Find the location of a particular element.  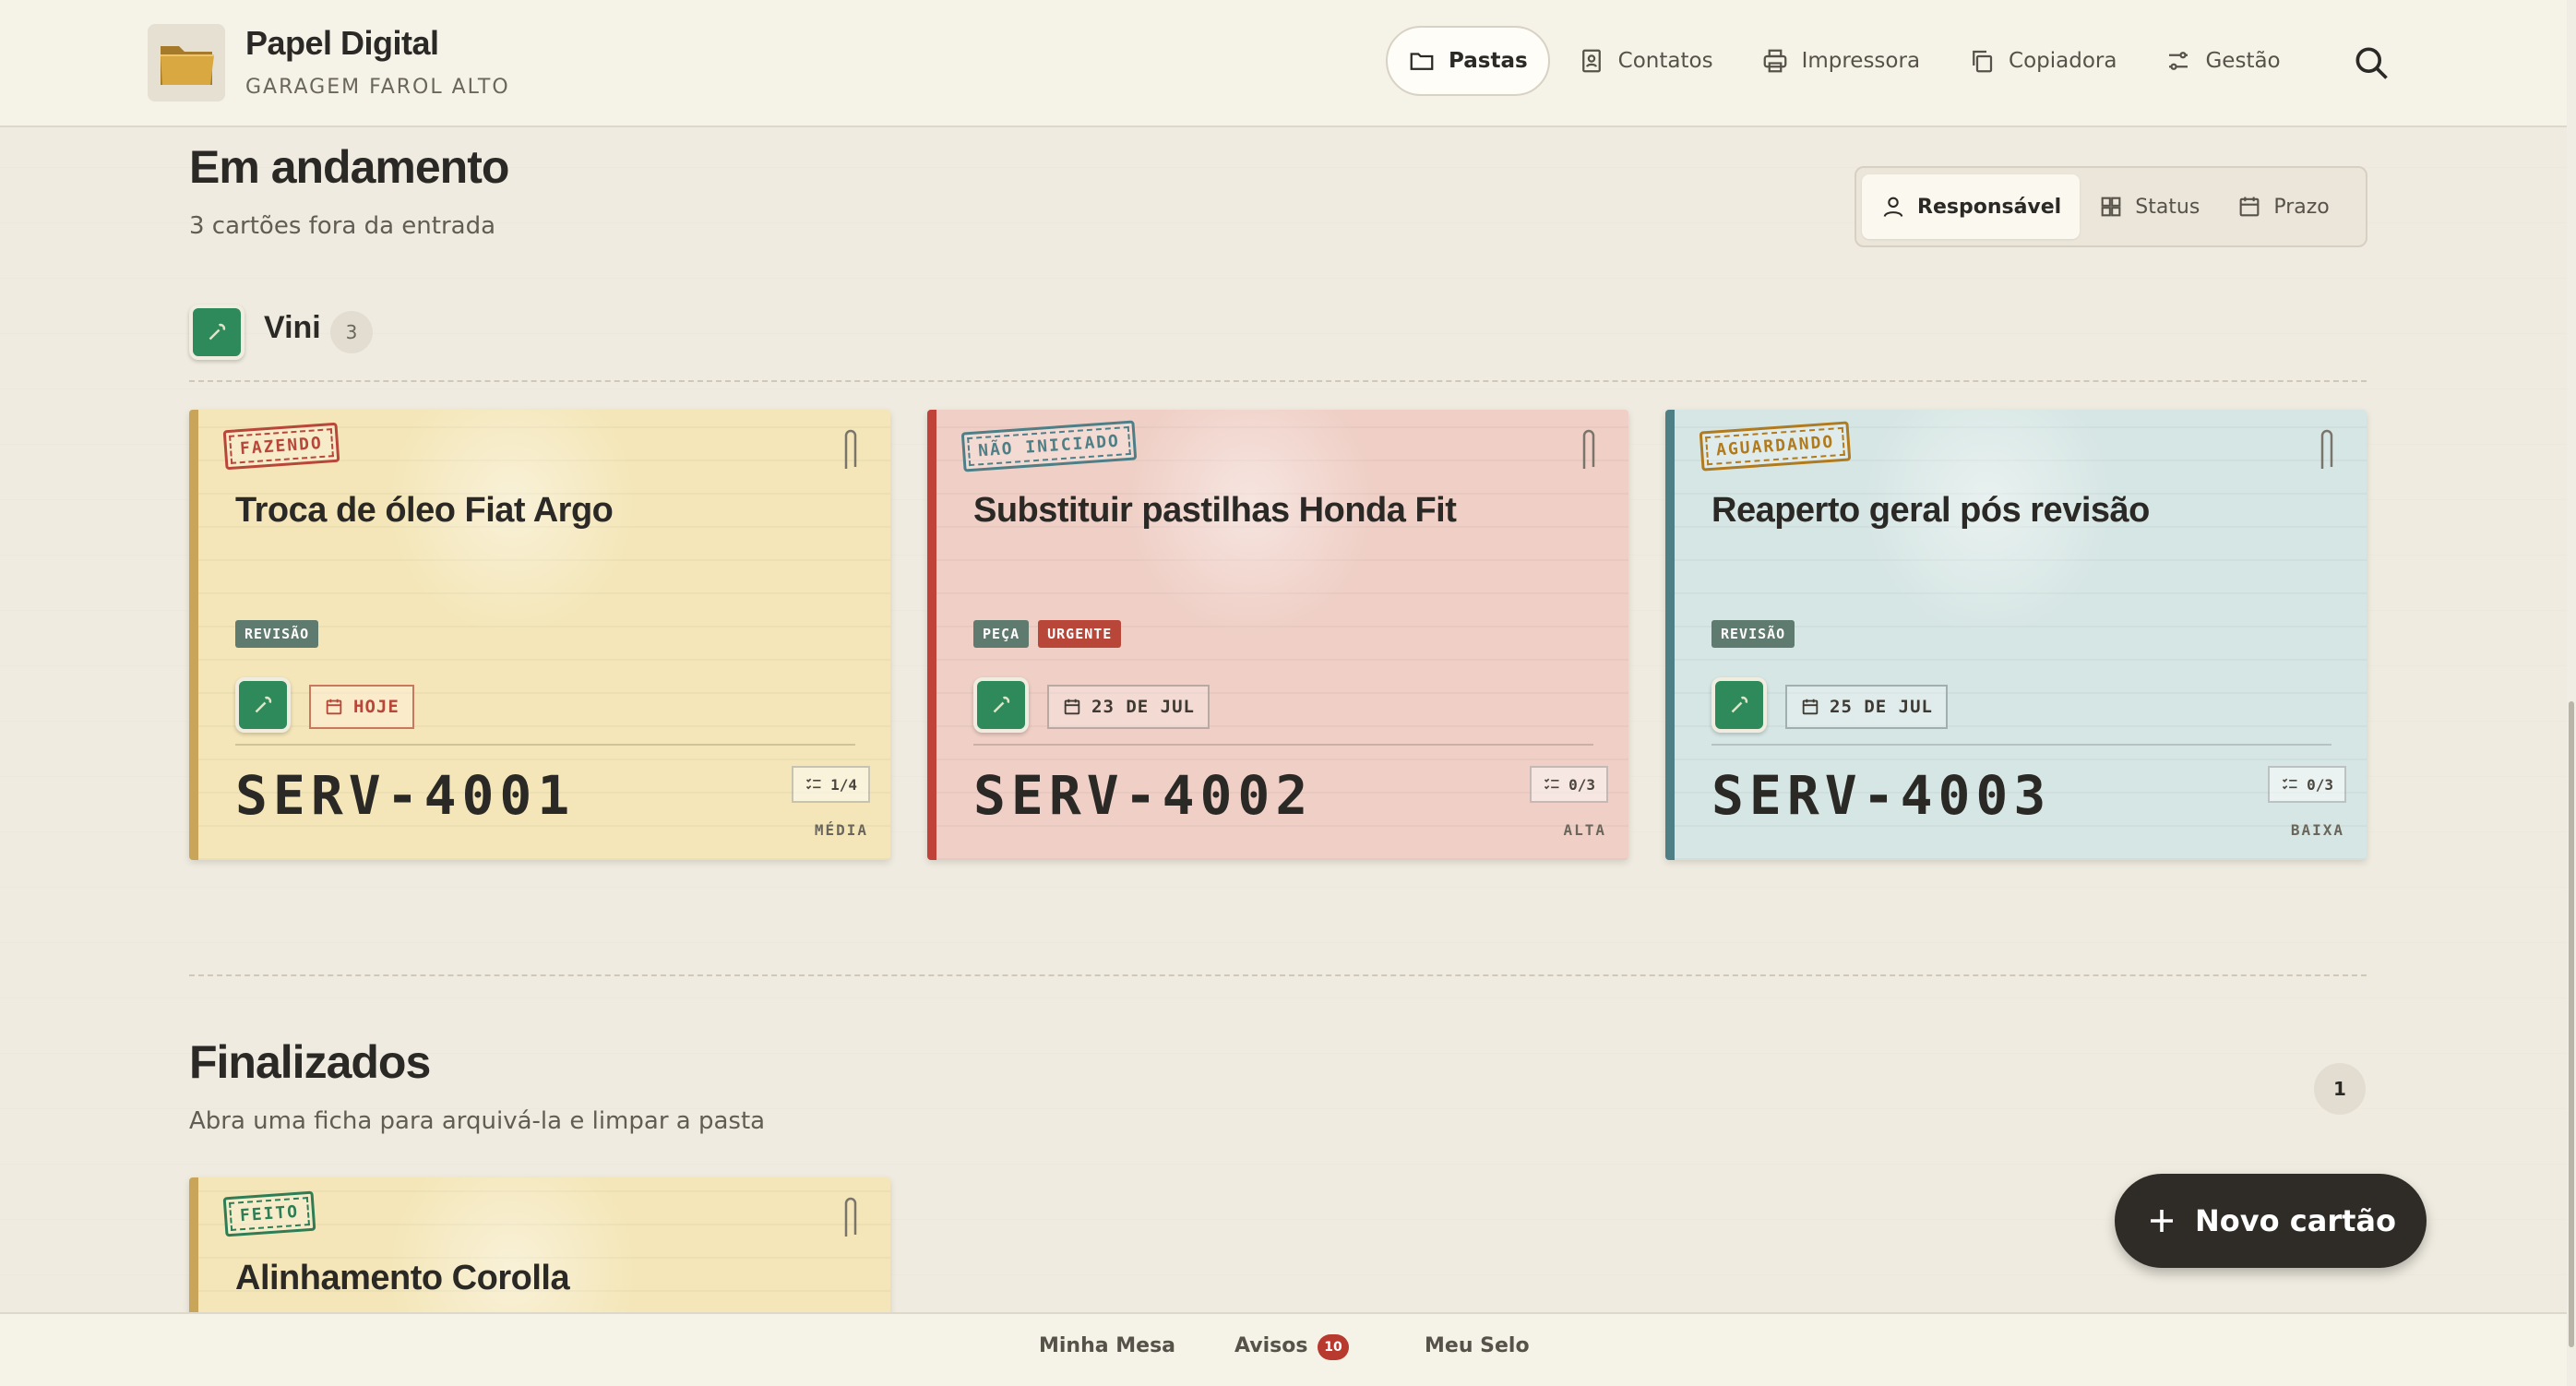

priority-label: MÉDIA is located at coordinates (841, 830).